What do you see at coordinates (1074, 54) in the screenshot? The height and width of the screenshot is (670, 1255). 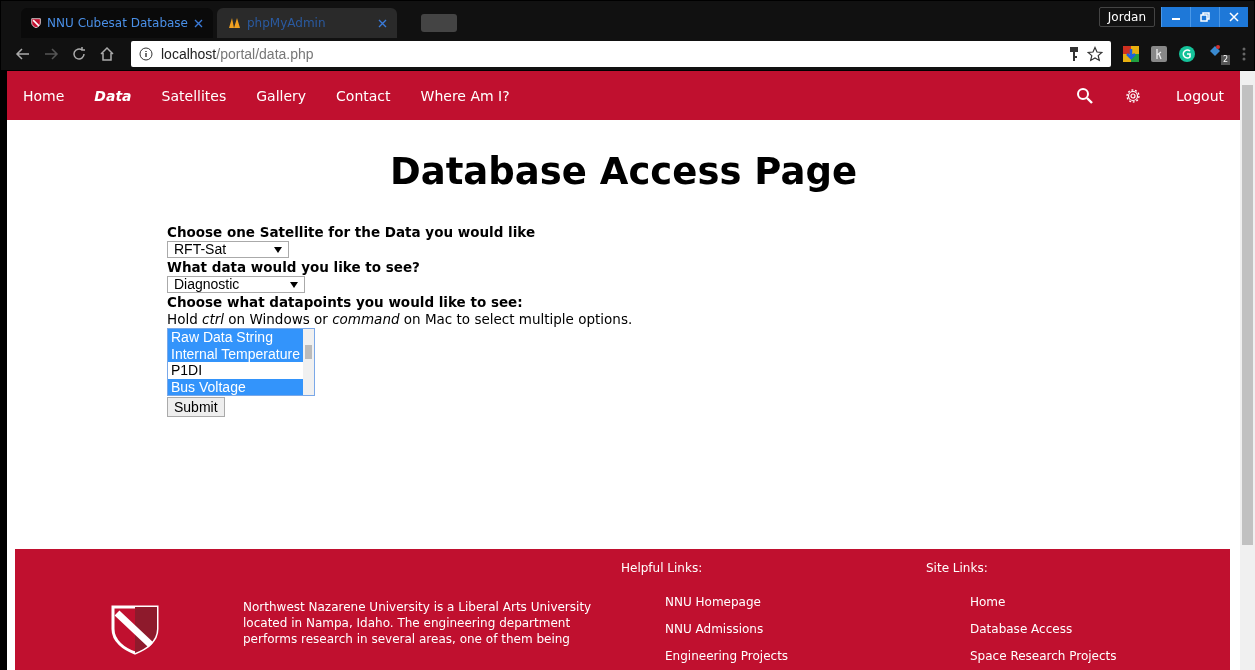 I see `key-icon` at bounding box center [1074, 54].